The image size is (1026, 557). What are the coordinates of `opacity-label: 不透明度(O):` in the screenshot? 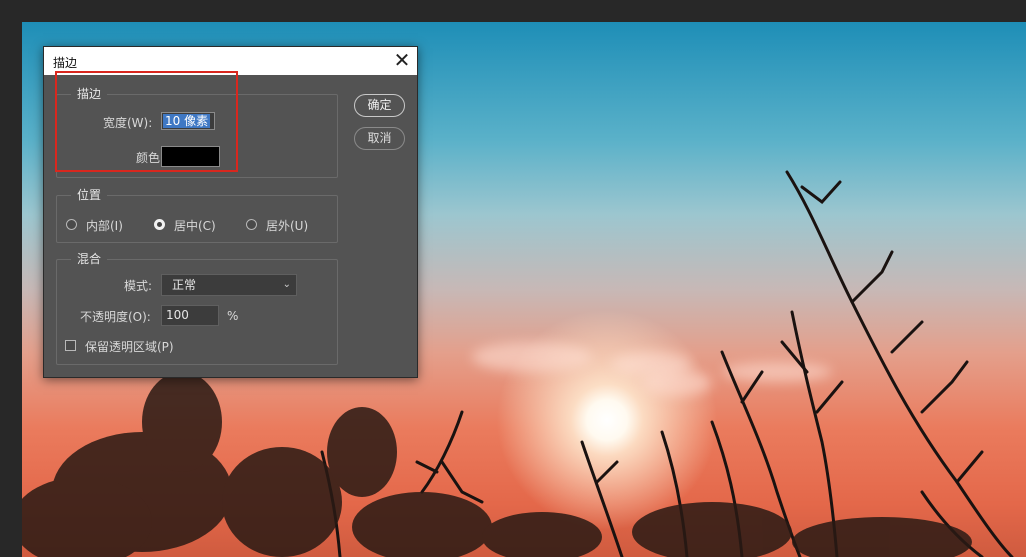 It's located at (115, 317).